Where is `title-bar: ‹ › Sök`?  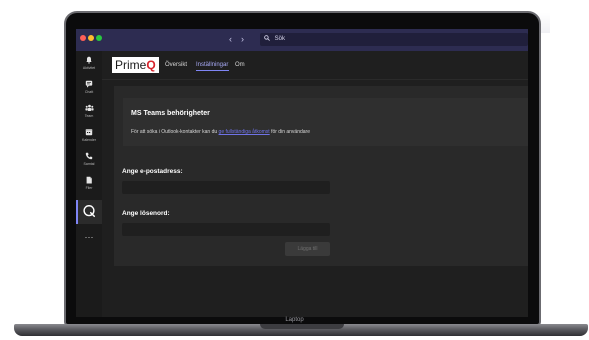
title-bar: ‹ › Sök is located at coordinates (302, 40).